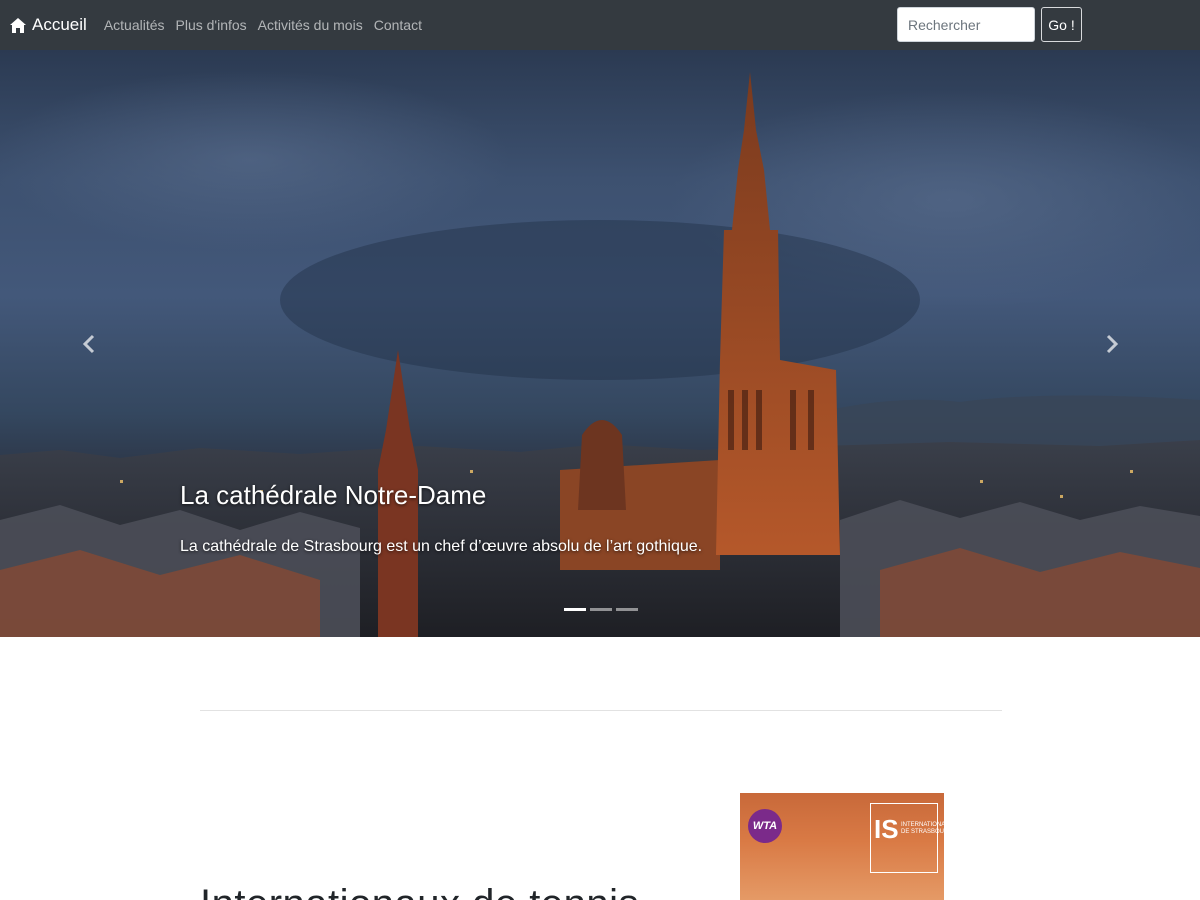  What do you see at coordinates (134, 25) in the screenshot?
I see `nav-link-actualites: Actualités` at bounding box center [134, 25].